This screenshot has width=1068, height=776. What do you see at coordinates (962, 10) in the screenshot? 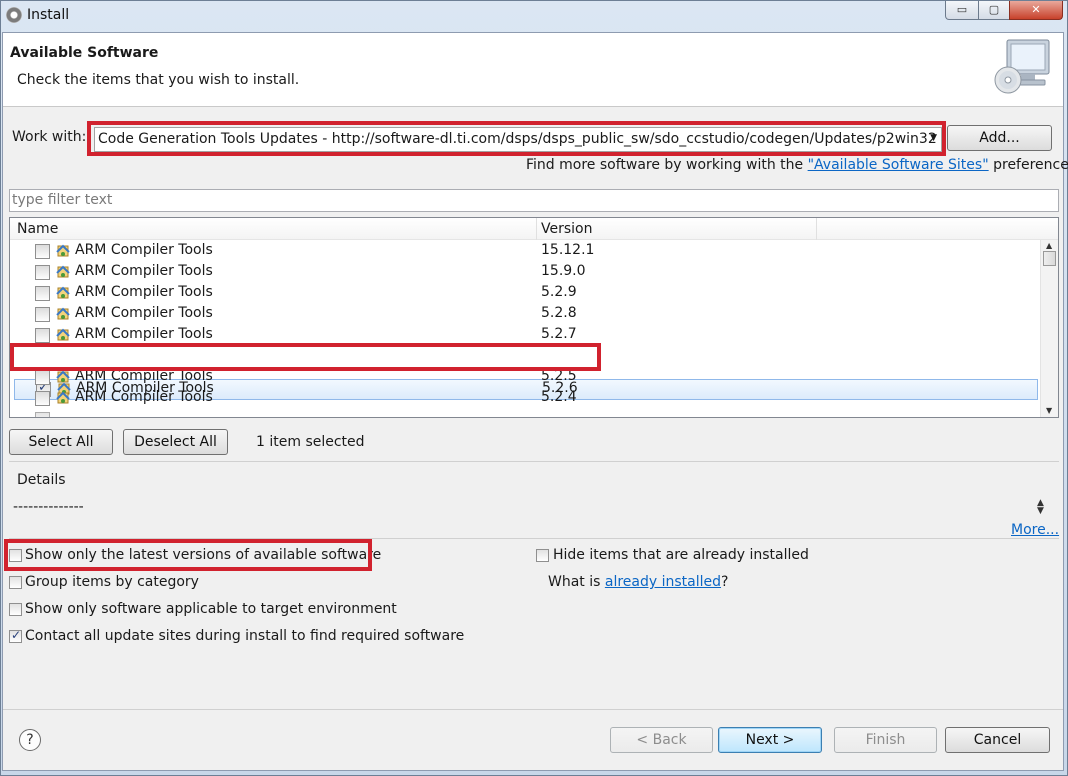
I see `minimize-button: ▭` at bounding box center [962, 10].